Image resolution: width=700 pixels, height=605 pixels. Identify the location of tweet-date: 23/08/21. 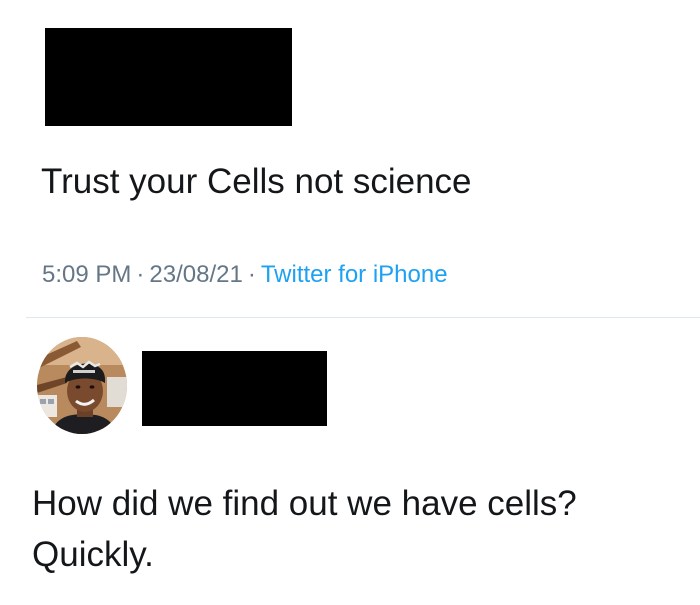
(196, 274).